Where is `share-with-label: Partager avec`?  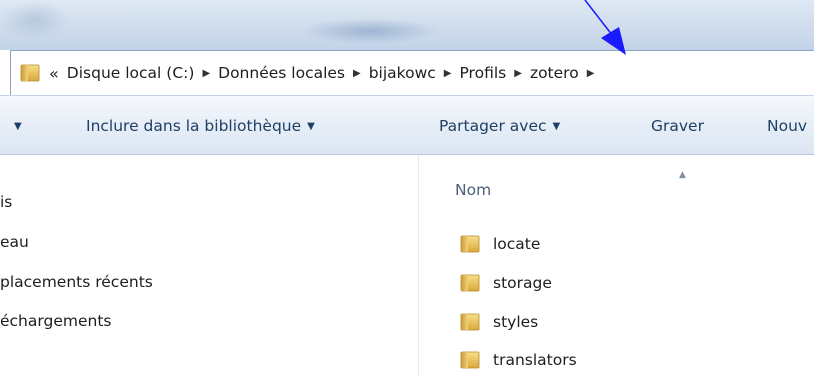
share-with-label: Partager avec is located at coordinates (493, 126).